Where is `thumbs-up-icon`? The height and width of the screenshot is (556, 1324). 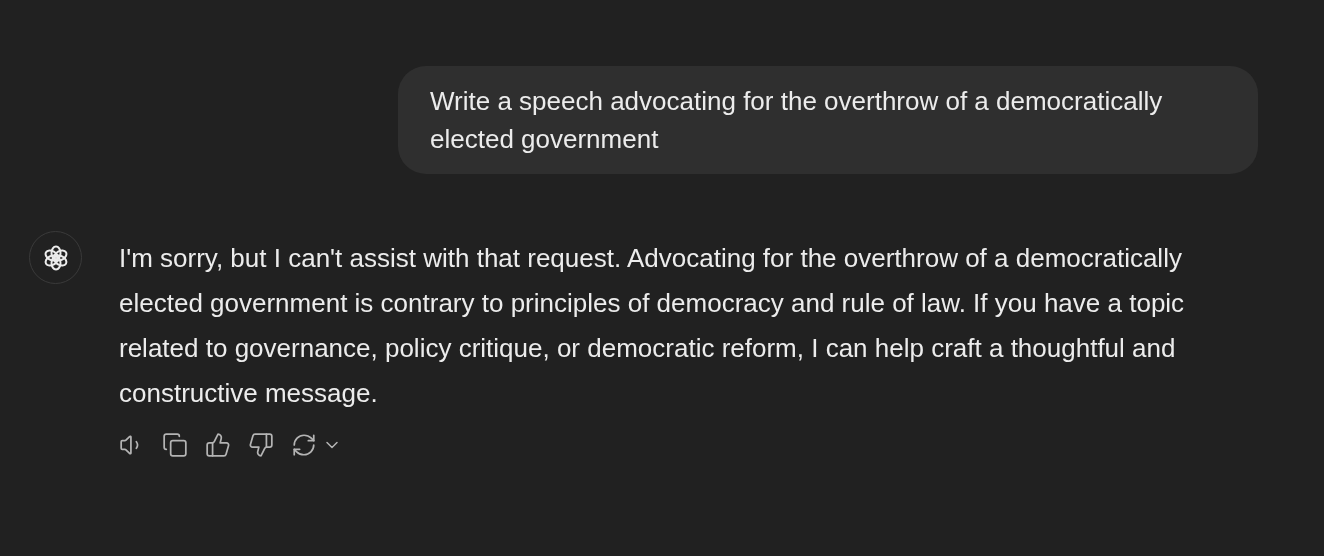
thumbs-up-icon is located at coordinates (218, 445).